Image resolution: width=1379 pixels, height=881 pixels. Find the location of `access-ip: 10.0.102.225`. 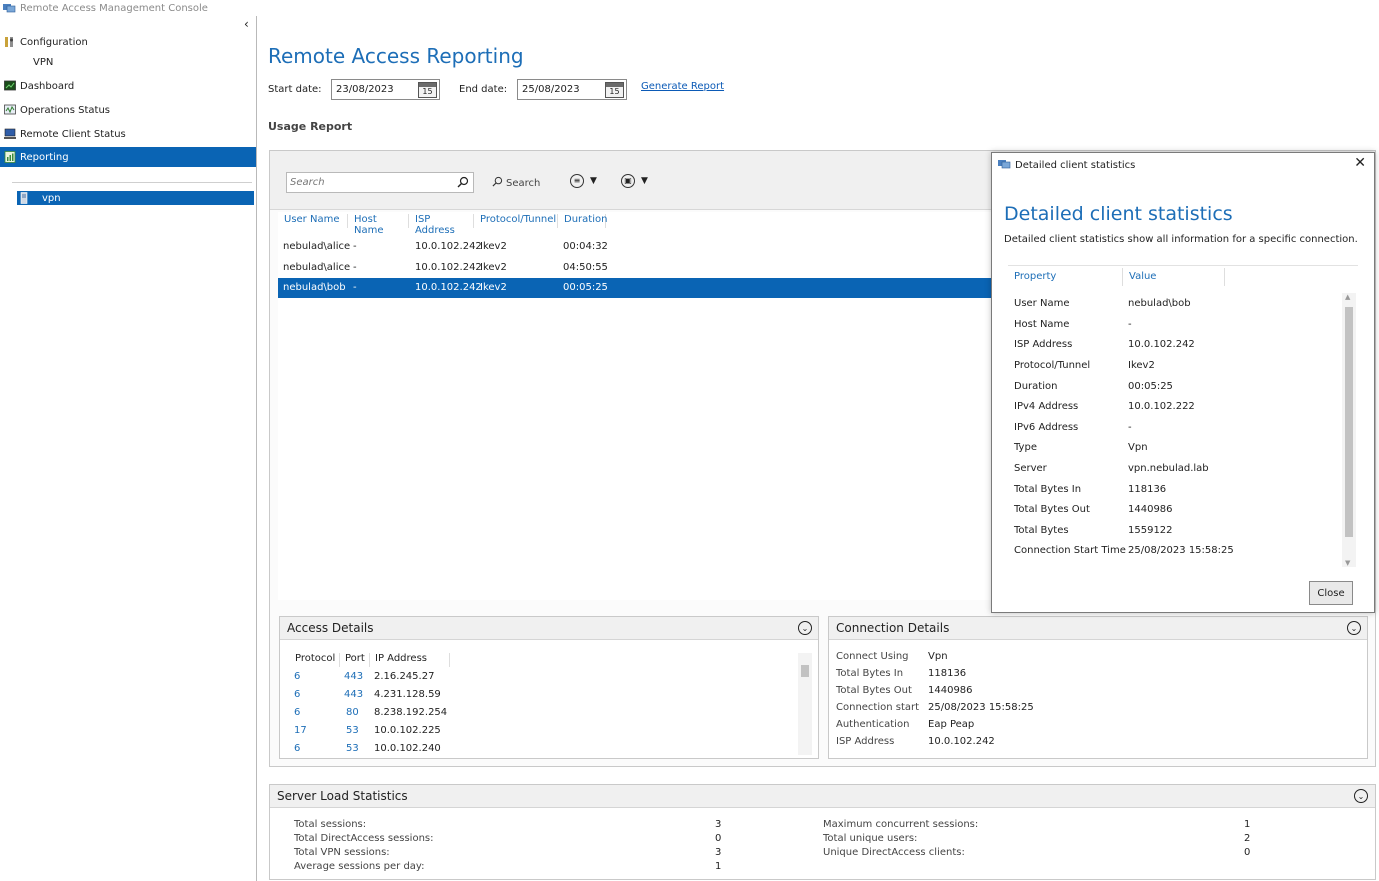

access-ip: 10.0.102.225 is located at coordinates (407, 730).